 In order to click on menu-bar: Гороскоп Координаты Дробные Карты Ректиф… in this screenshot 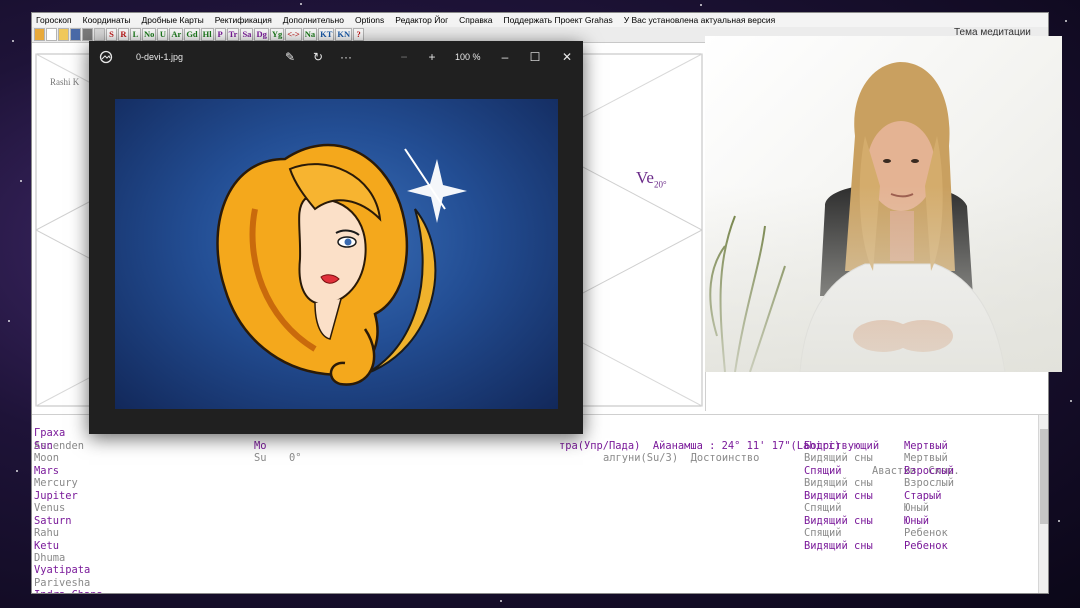, I will do `click(540, 20)`.